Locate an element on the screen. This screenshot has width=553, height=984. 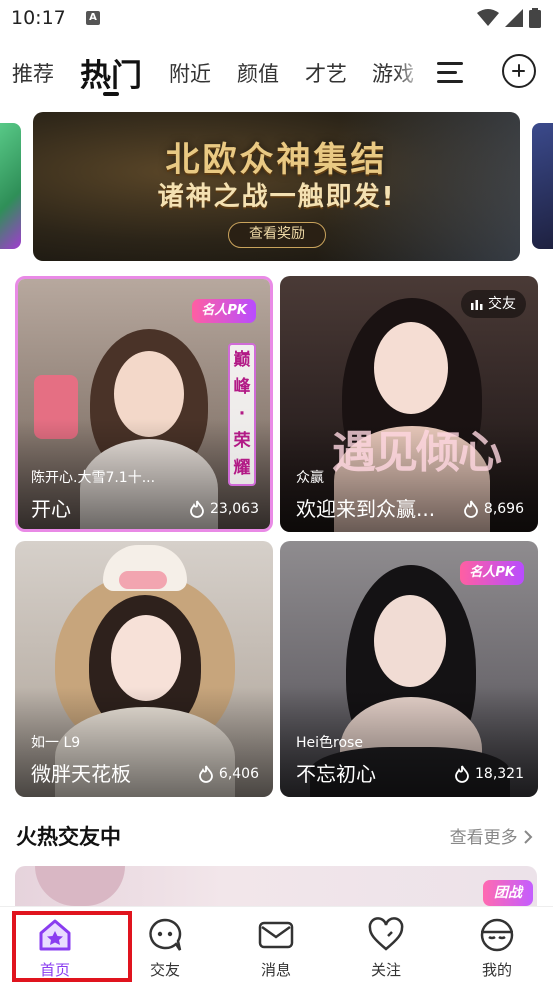
tab-hot: 热门 is located at coordinates (111, 72).